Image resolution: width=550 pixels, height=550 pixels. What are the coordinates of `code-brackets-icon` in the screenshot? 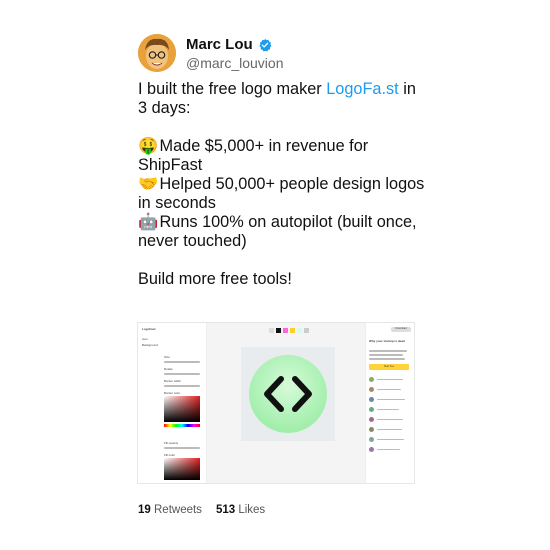 It's located at (288, 394).